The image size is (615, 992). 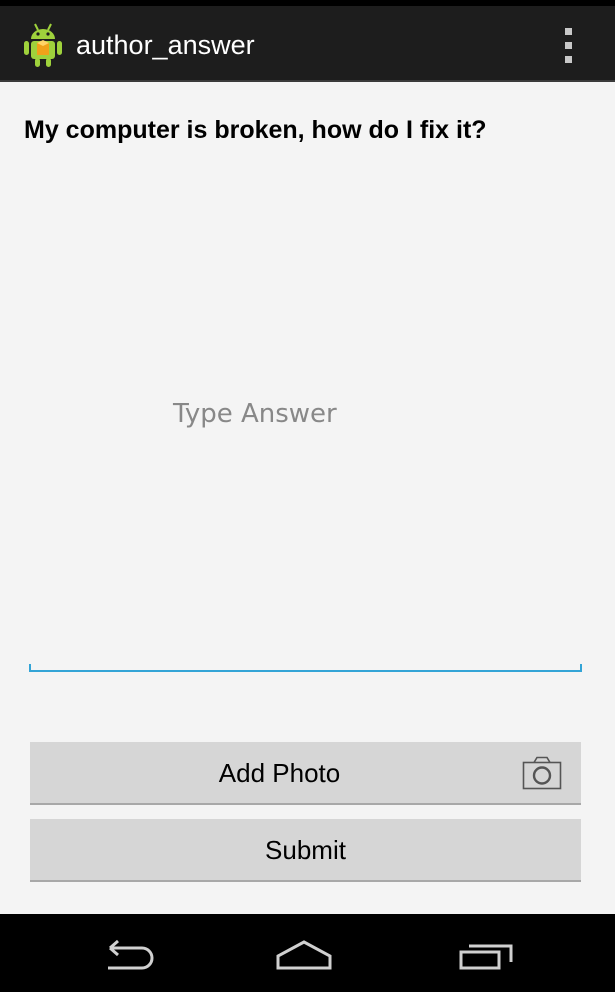 What do you see at coordinates (165, 45) in the screenshot?
I see `app-title: author_answer` at bounding box center [165, 45].